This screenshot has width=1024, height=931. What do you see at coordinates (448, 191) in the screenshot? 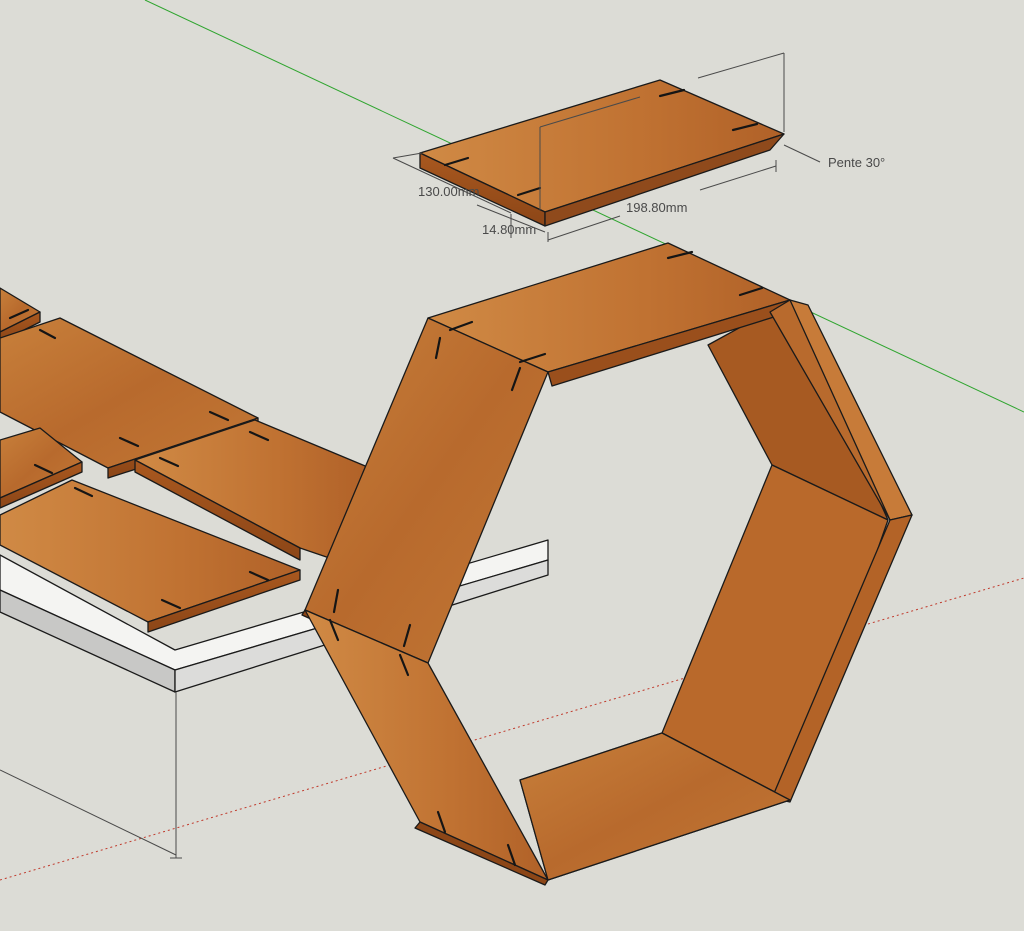
I see `width-dimension-label: 130.00mm` at bounding box center [448, 191].